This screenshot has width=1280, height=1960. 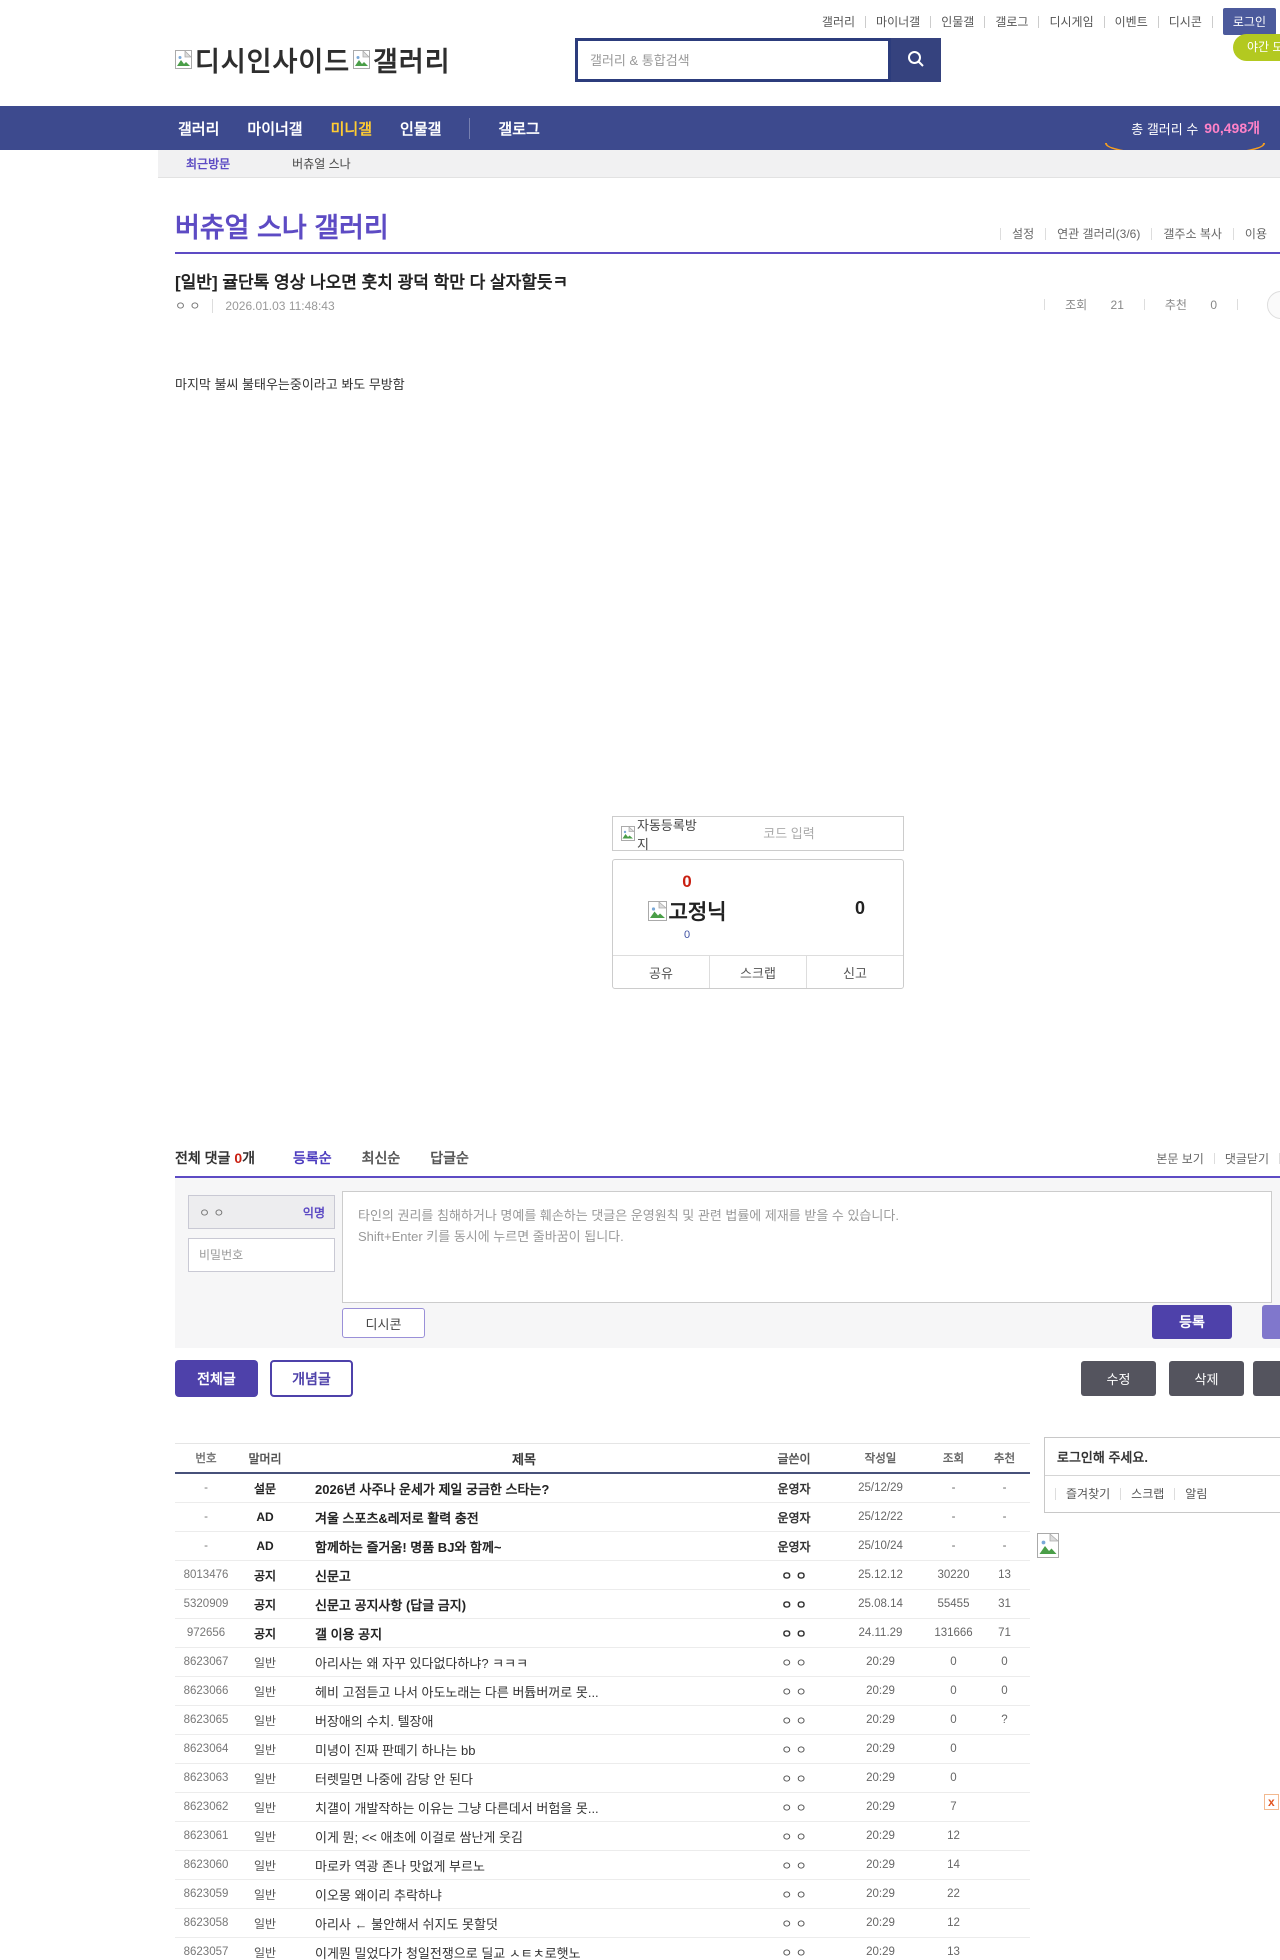 What do you see at coordinates (916, 60) in the screenshot?
I see `search-button` at bounding box center [916, 60].